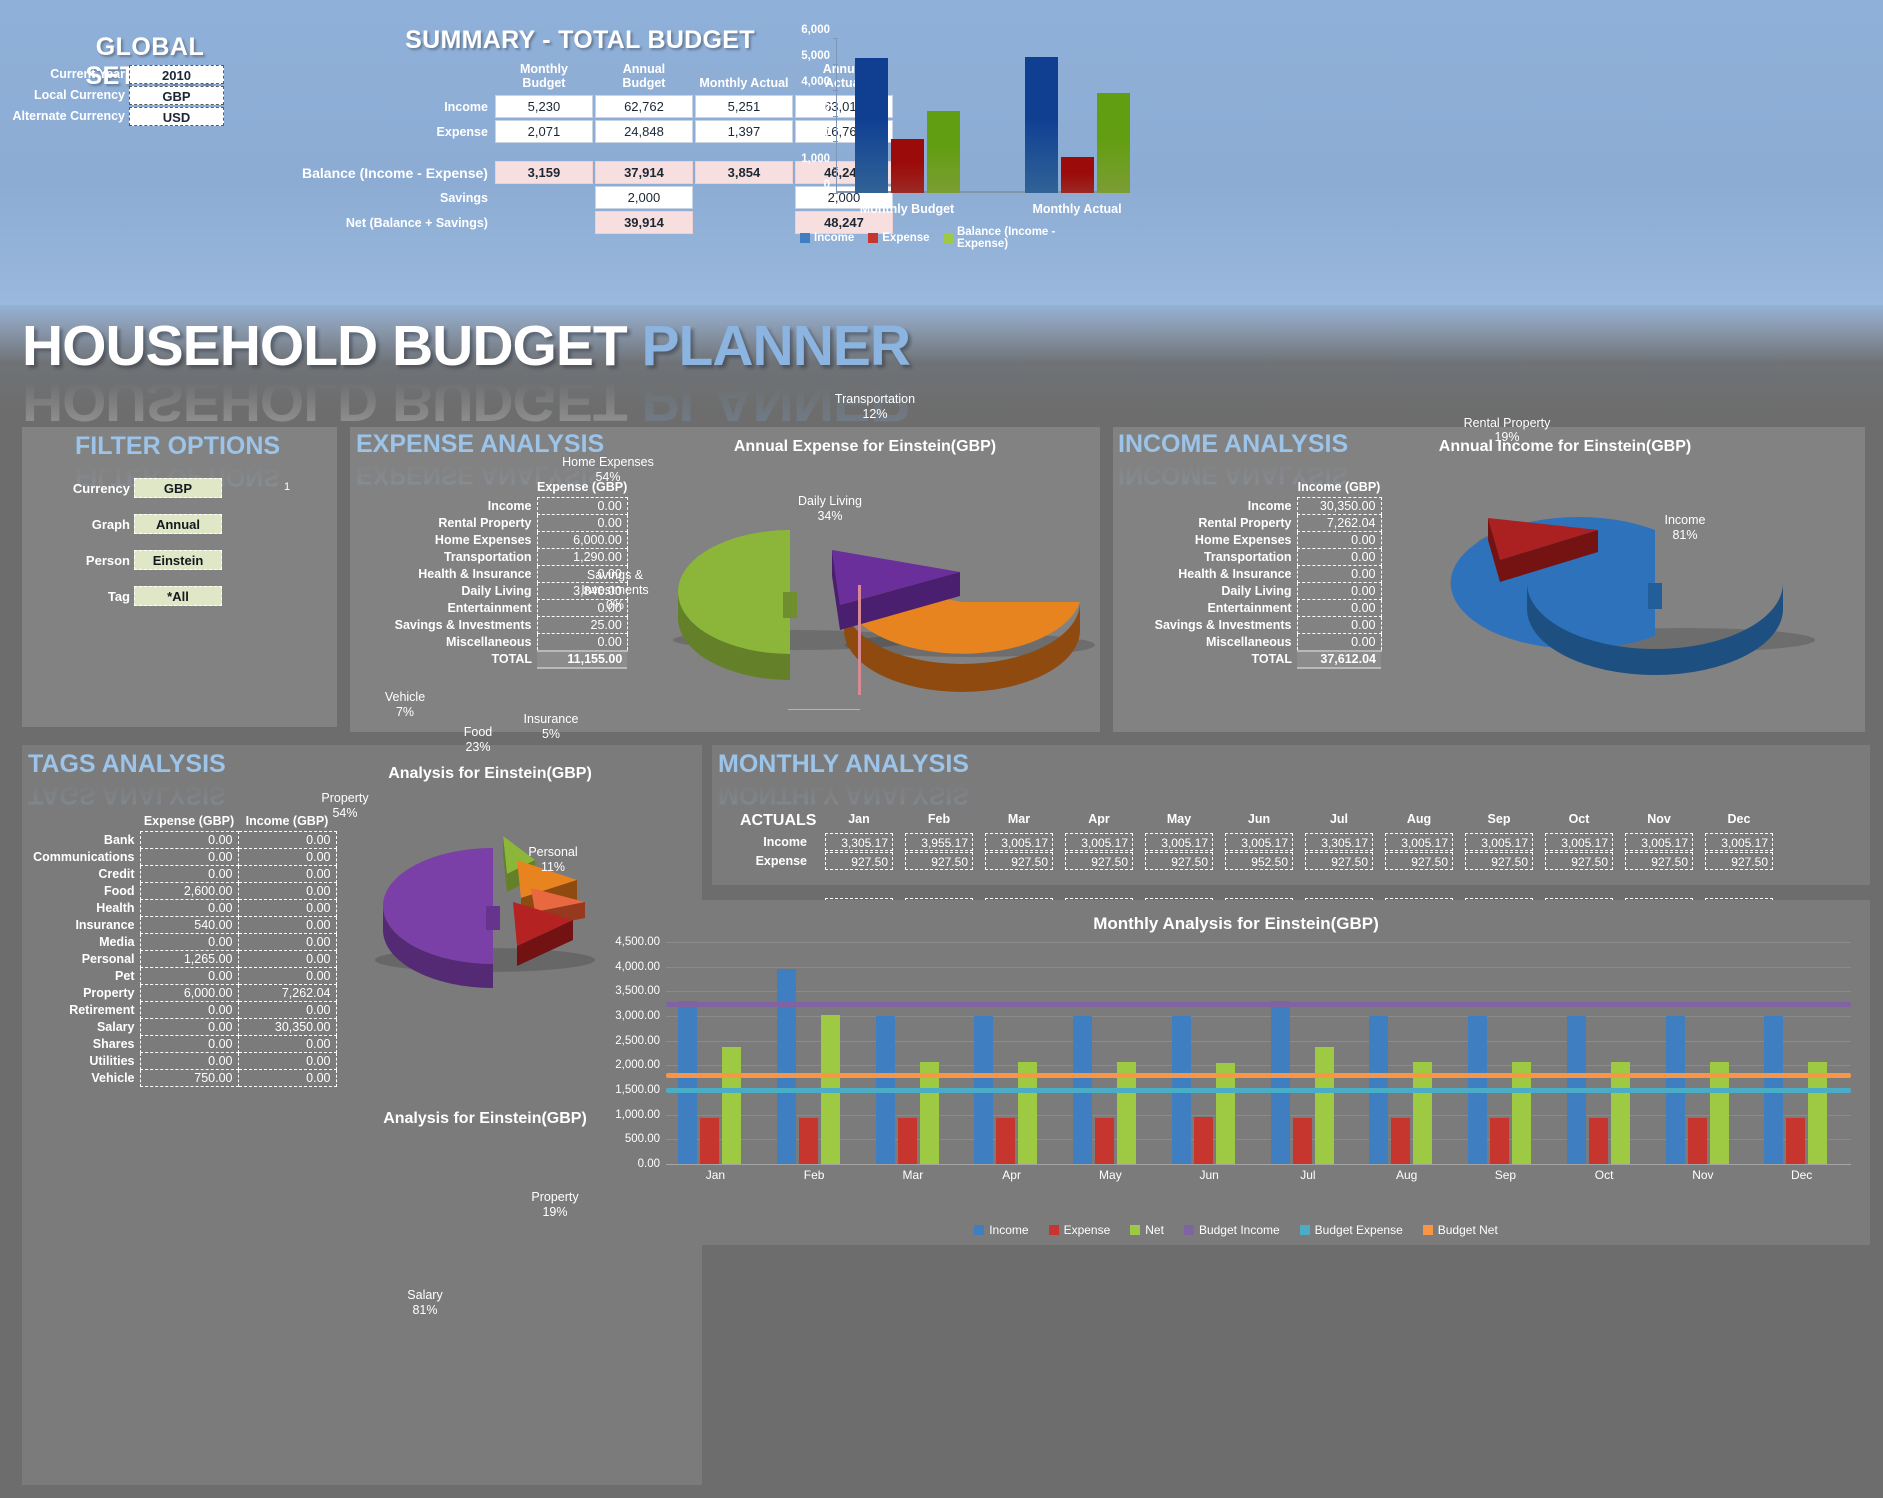 The image size is (1883, 1498). What do you see at coordinates (543, 172) in the screenshot?
I see `summary-balance-monthly-budget: 3,159` at bounding box center [543, 172].